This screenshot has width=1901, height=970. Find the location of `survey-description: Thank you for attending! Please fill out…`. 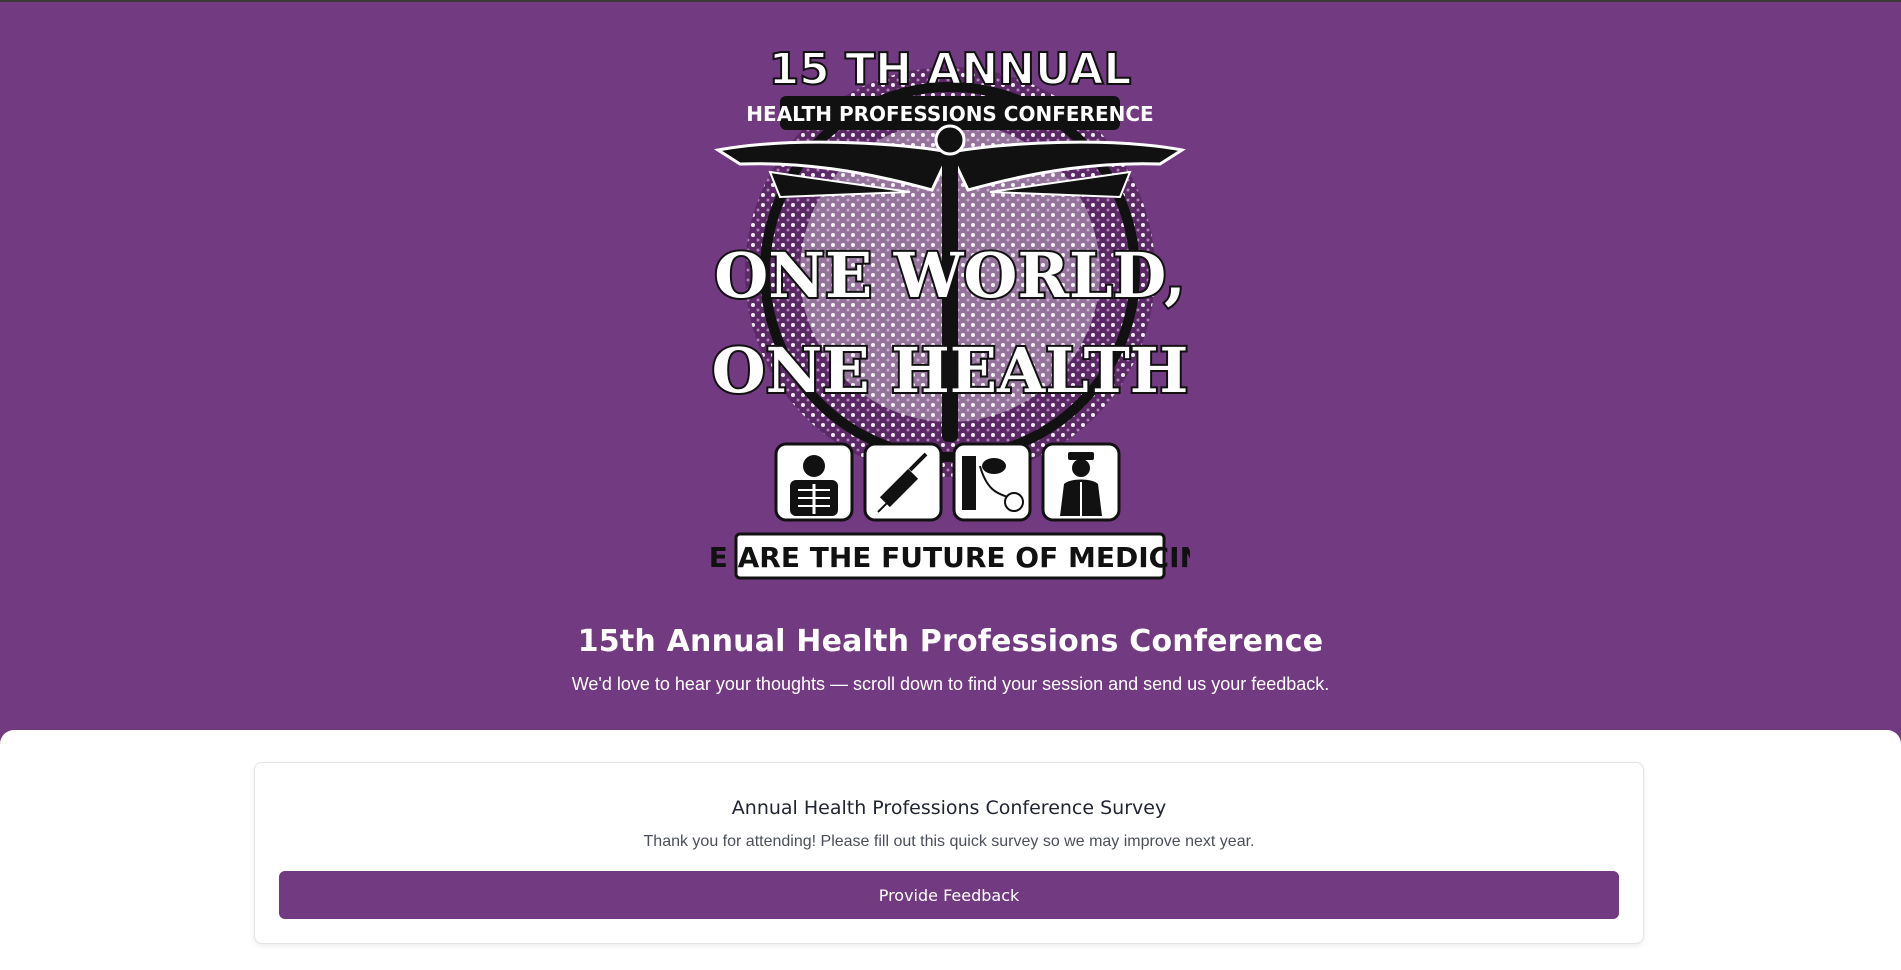

survey-description: Thank you for attending! Please fill out… is located at coordinates (949, 841).